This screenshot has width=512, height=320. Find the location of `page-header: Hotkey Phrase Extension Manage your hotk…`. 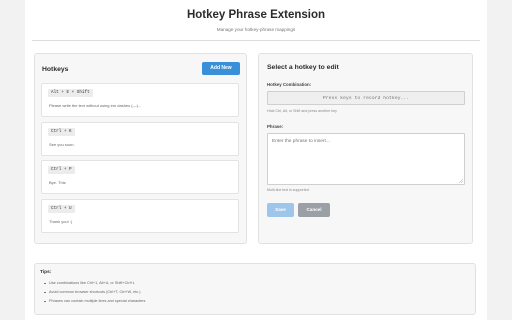

page-header: Hotkey Phrase Extension Manage your hotk… is located at coordinates (256, 21).